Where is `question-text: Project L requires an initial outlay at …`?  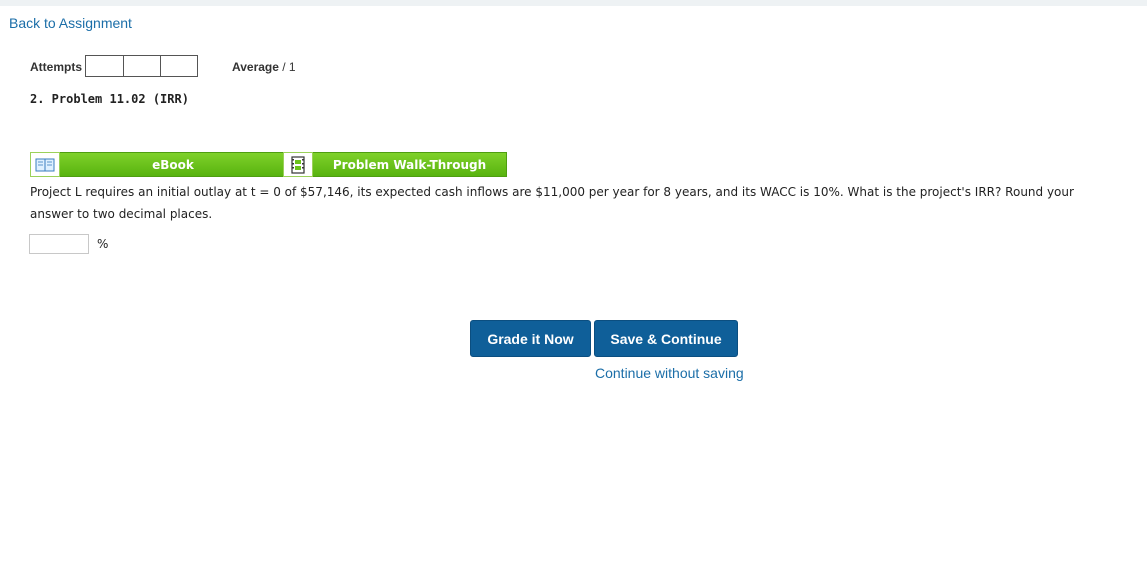 question-text: Project L requires an initial outlay at … is located at coordinates (552, 203).